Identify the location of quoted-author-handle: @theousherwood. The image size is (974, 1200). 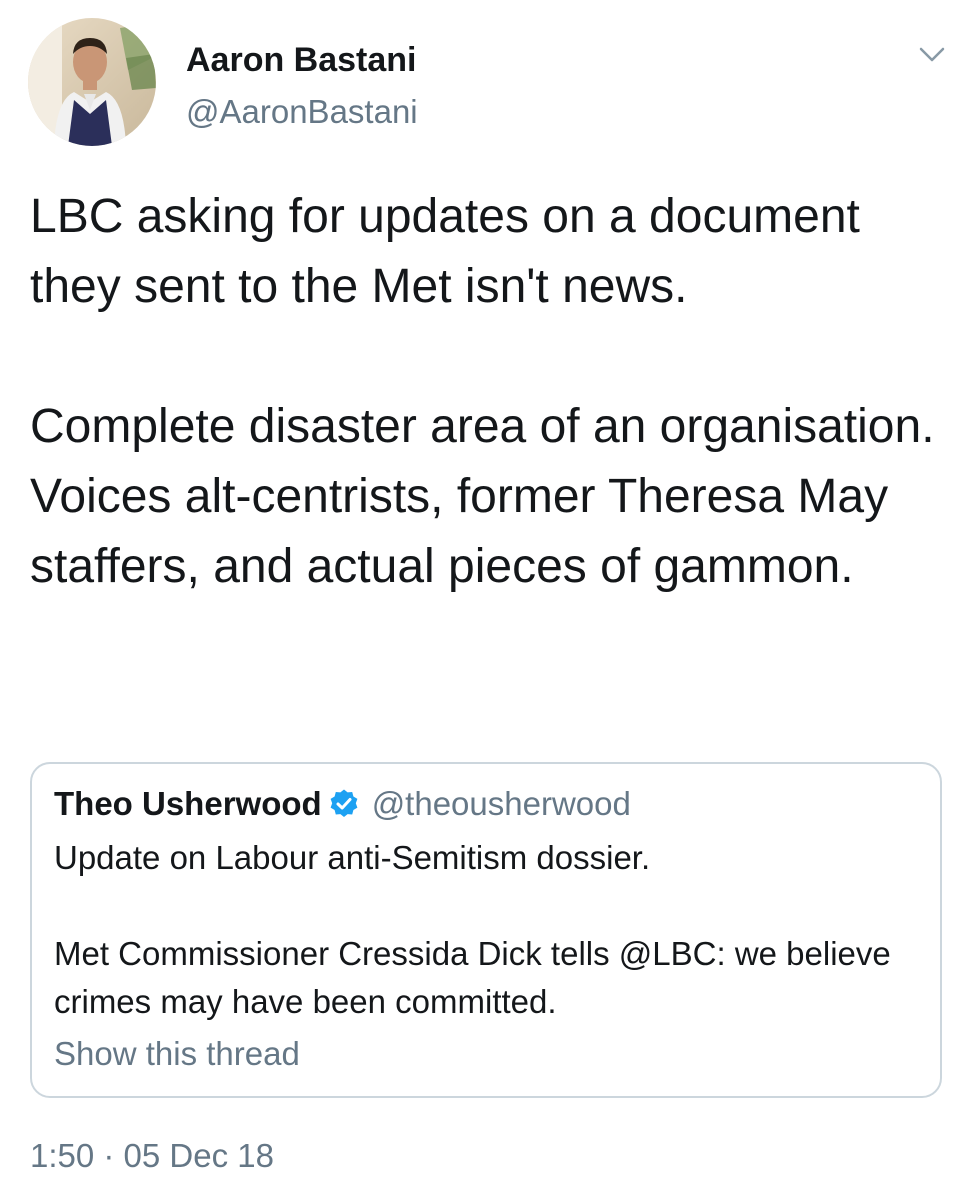
(501, 803).